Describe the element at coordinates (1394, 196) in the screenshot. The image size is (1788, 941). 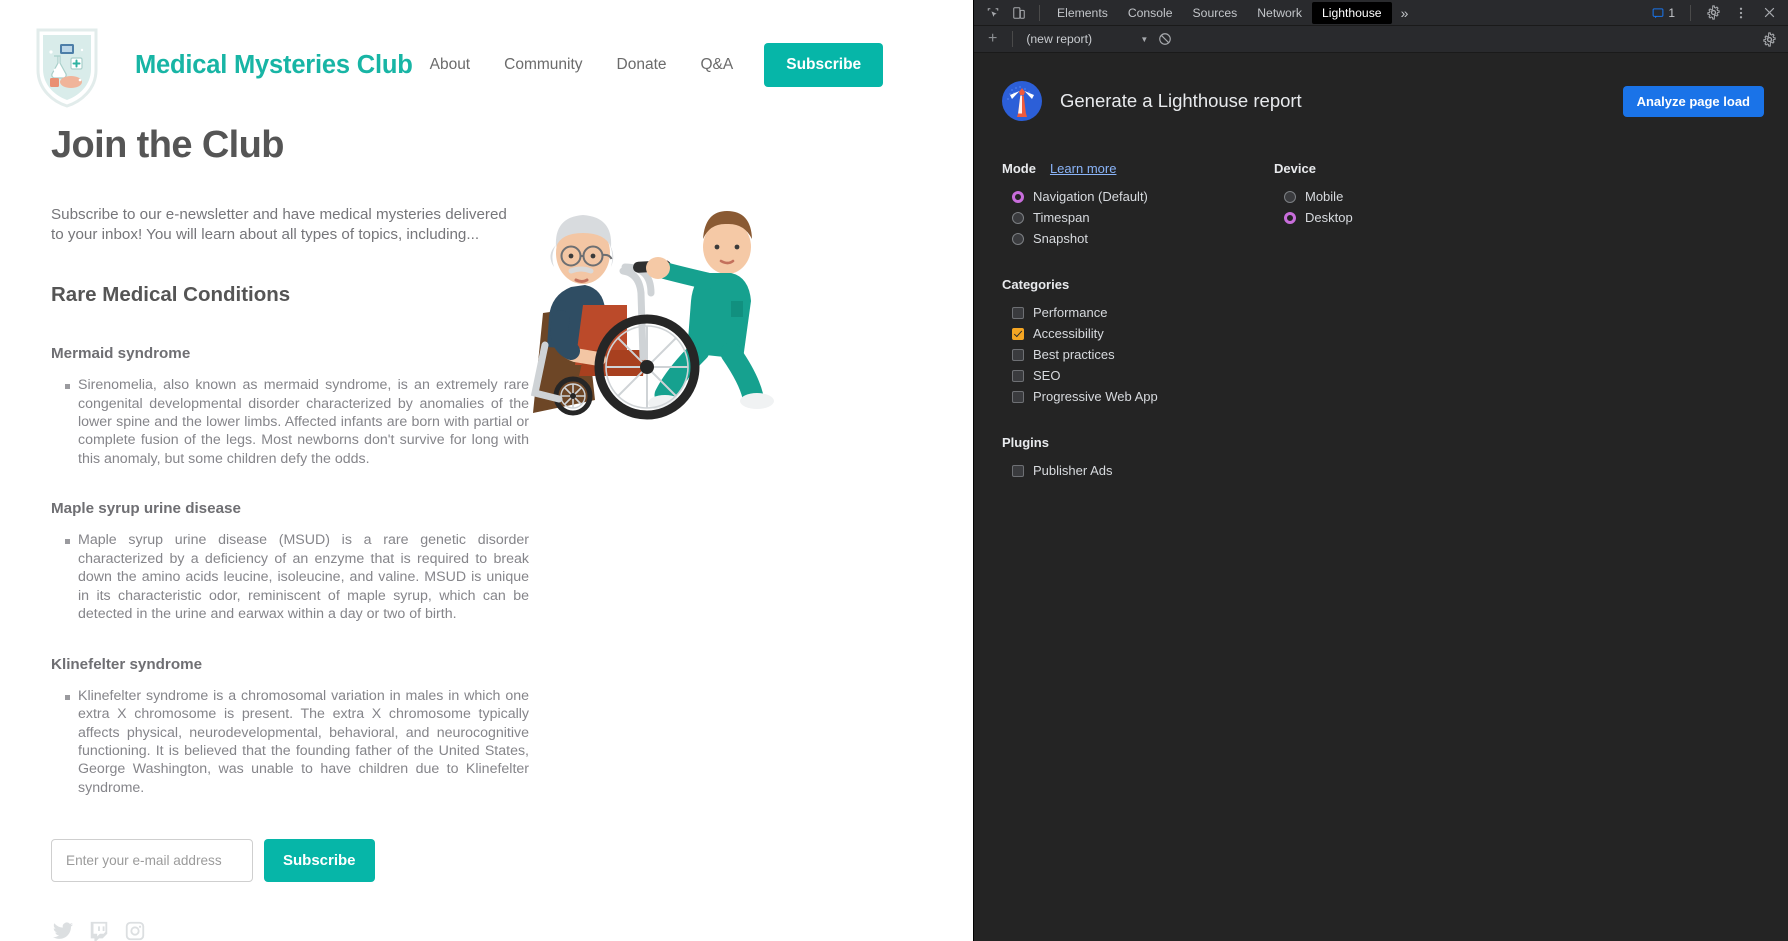
I see `device-option-mobile: Mobile` at that location.